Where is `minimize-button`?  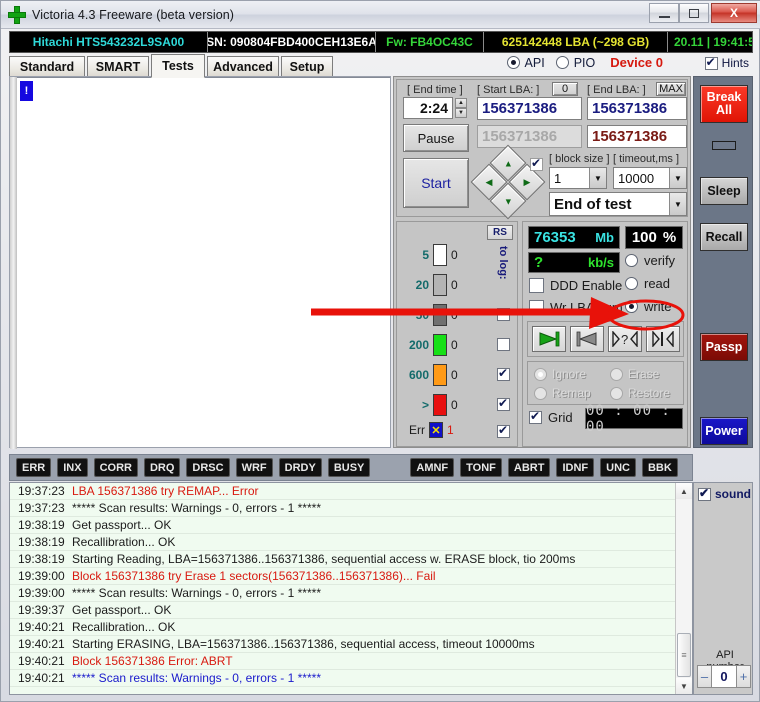
minimize-button is located at coordinates (664, 13).